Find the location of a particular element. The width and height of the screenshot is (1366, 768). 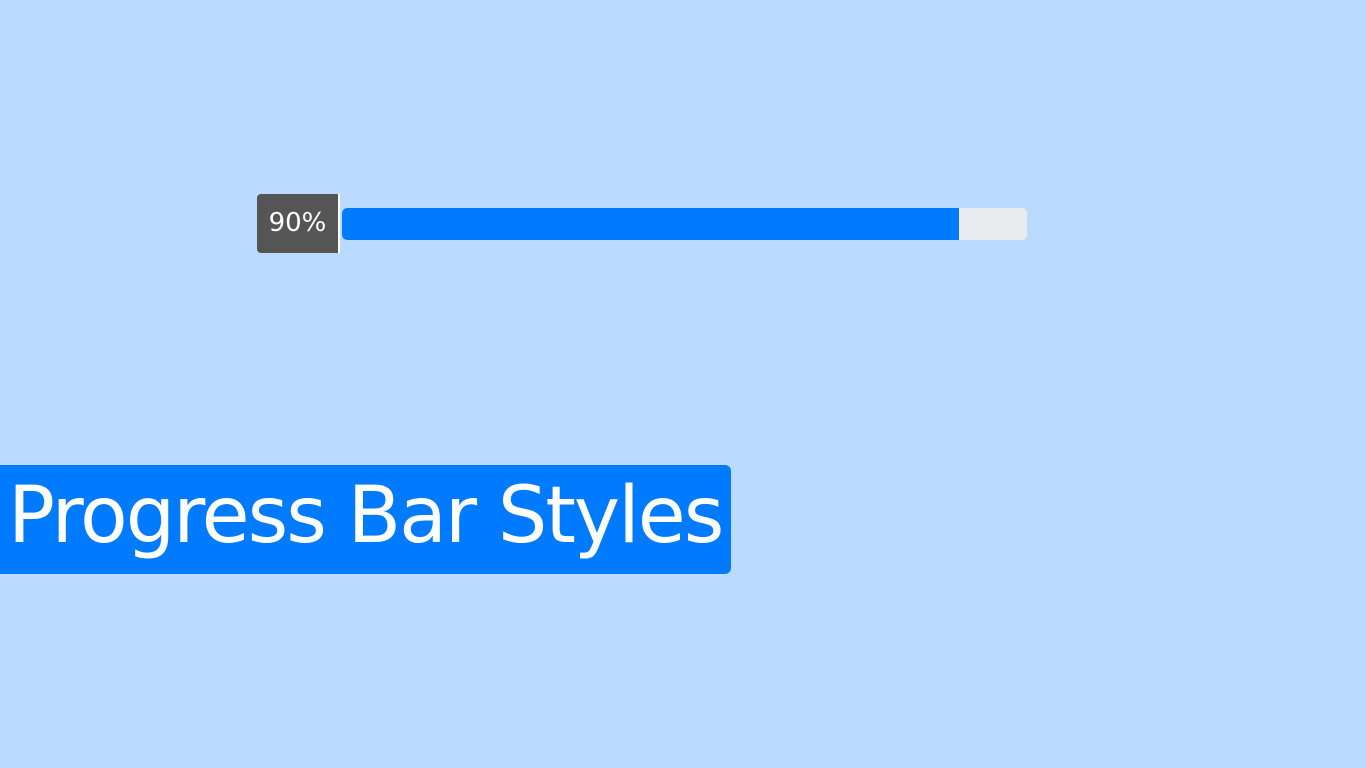

progress-bar: 90% is located at coordinates (642, 224).